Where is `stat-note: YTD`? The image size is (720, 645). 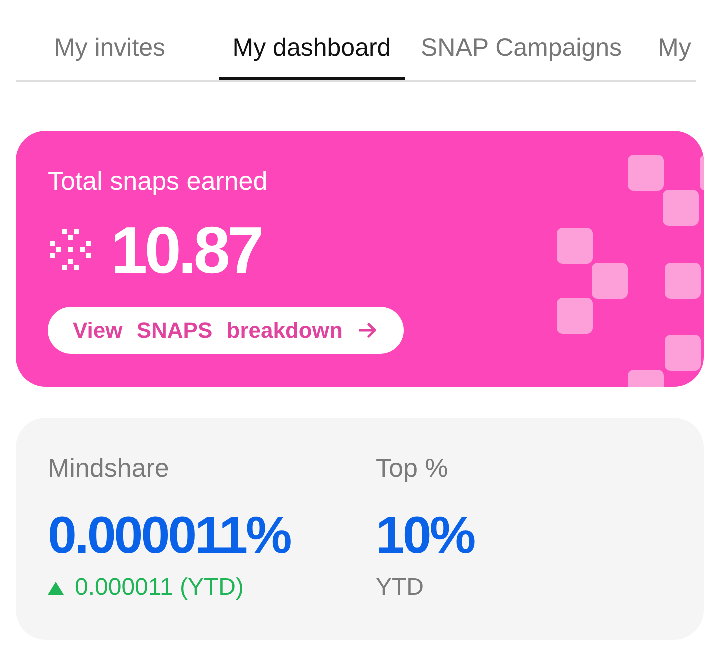
stat-note: YTD is located at coordinates (400, 588).